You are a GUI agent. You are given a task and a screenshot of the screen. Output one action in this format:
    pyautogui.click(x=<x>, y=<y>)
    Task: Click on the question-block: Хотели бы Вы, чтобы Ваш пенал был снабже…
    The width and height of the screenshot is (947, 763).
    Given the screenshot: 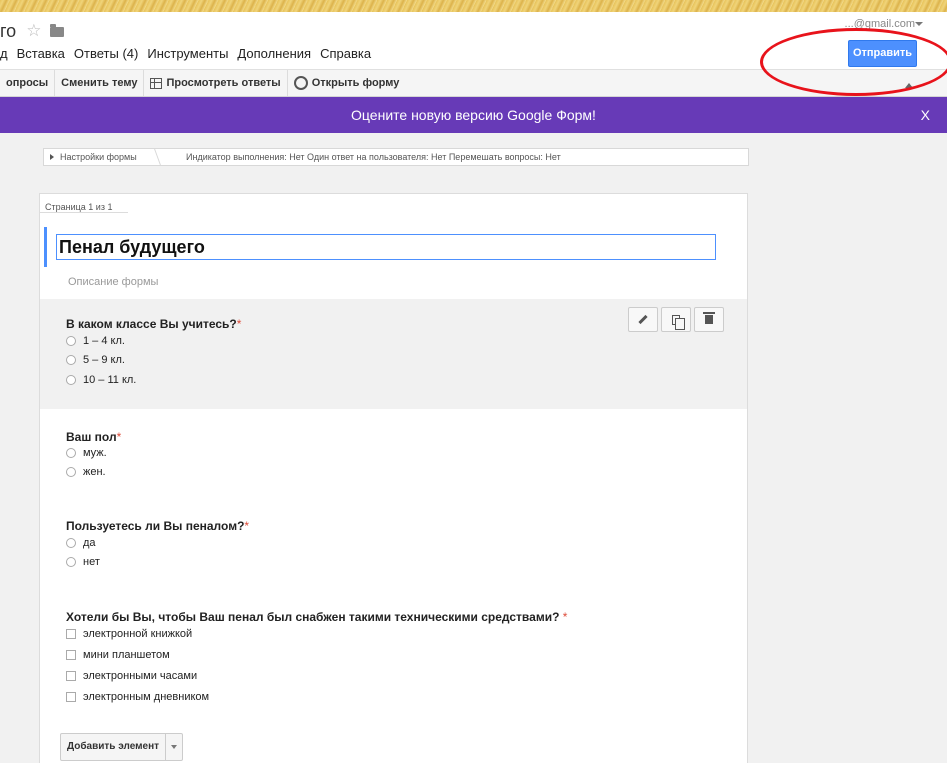 What is the action you would take?
    pyautogui.click(x=393, y=654)
    